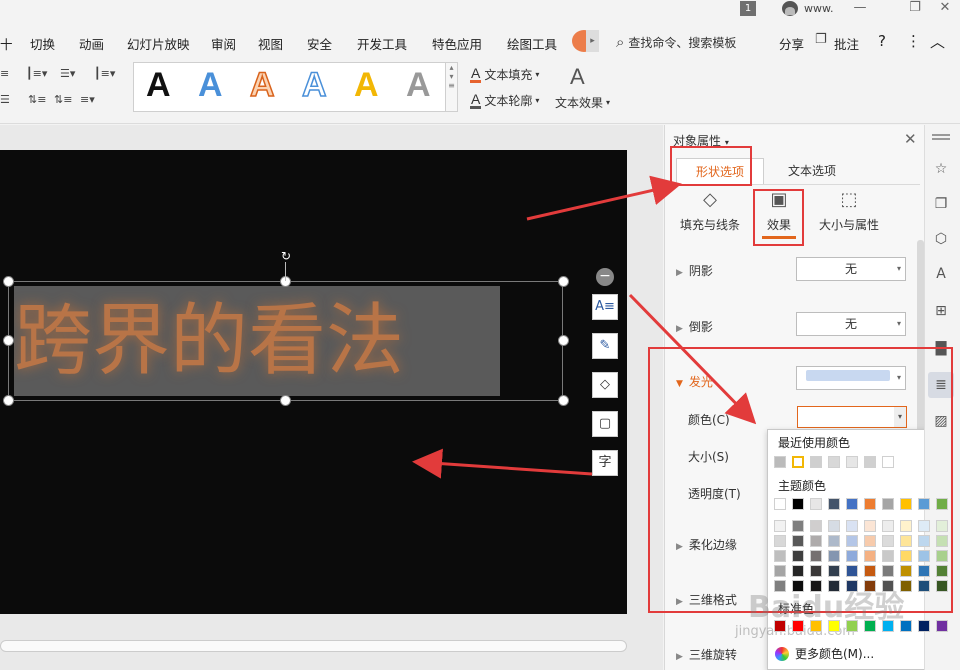 The width and height of the screenshot is (960, 670). Describe the element at coordinates (692, 359) in the screenshot. I see `arrow-to-color-dropdown` at that location.